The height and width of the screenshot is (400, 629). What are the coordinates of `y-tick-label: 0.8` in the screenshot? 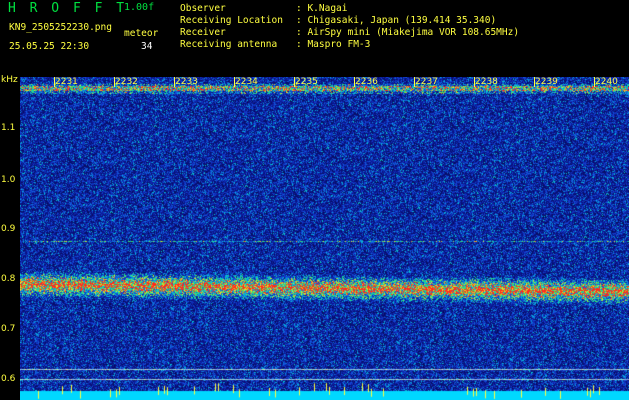 It's located at (8, 279).